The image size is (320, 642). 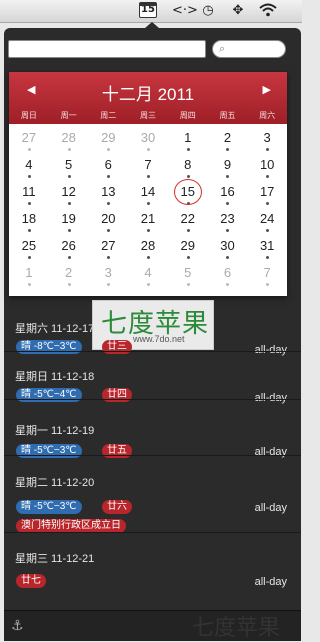 I want to click on calendar-title: 十二月 2011, so click(x=148, y=94).